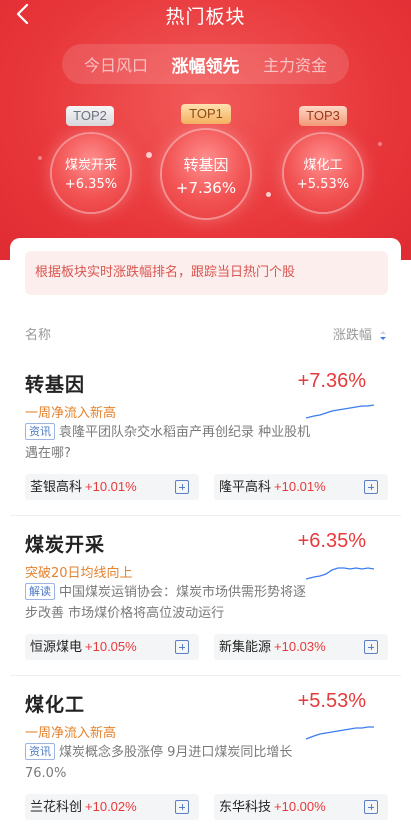 This screenshot has width=411, height=826. I want to click on stock-change: +10.02%, so click(111, 806).